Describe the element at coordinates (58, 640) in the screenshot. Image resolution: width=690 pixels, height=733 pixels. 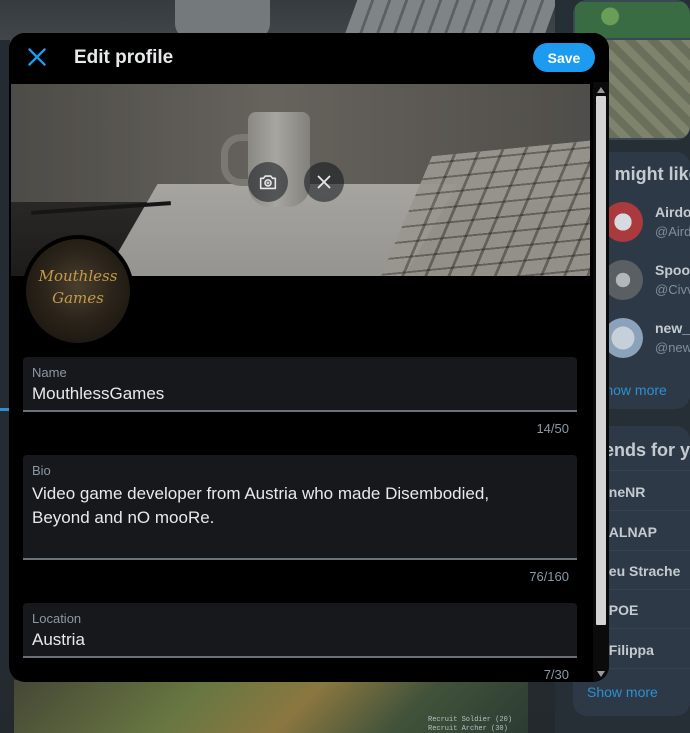
I see `location-input: Austria` at that location.